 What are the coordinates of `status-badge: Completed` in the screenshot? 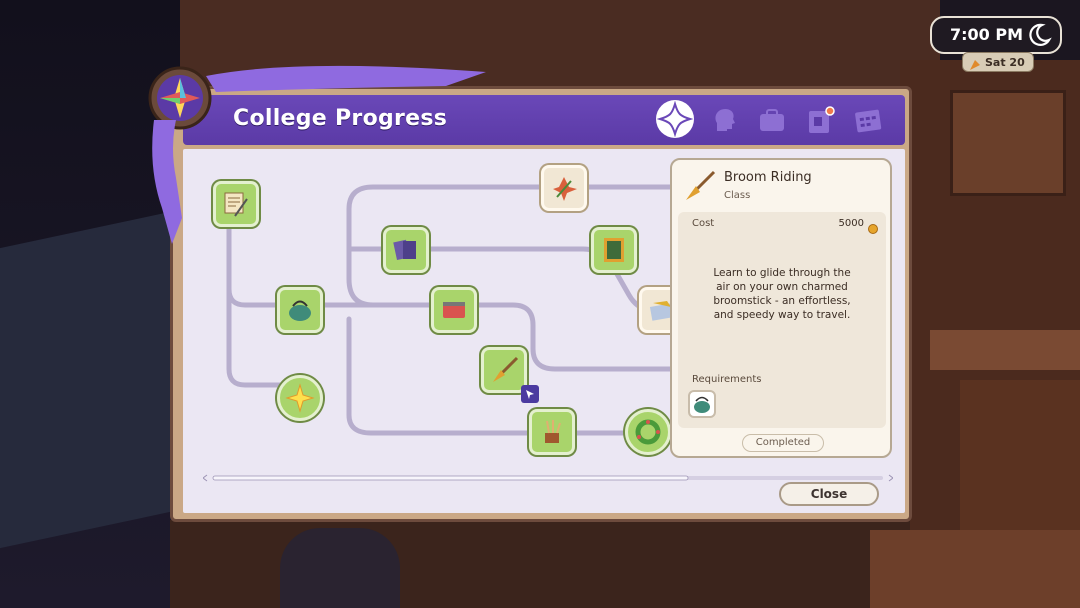 It's located at (783, 443).